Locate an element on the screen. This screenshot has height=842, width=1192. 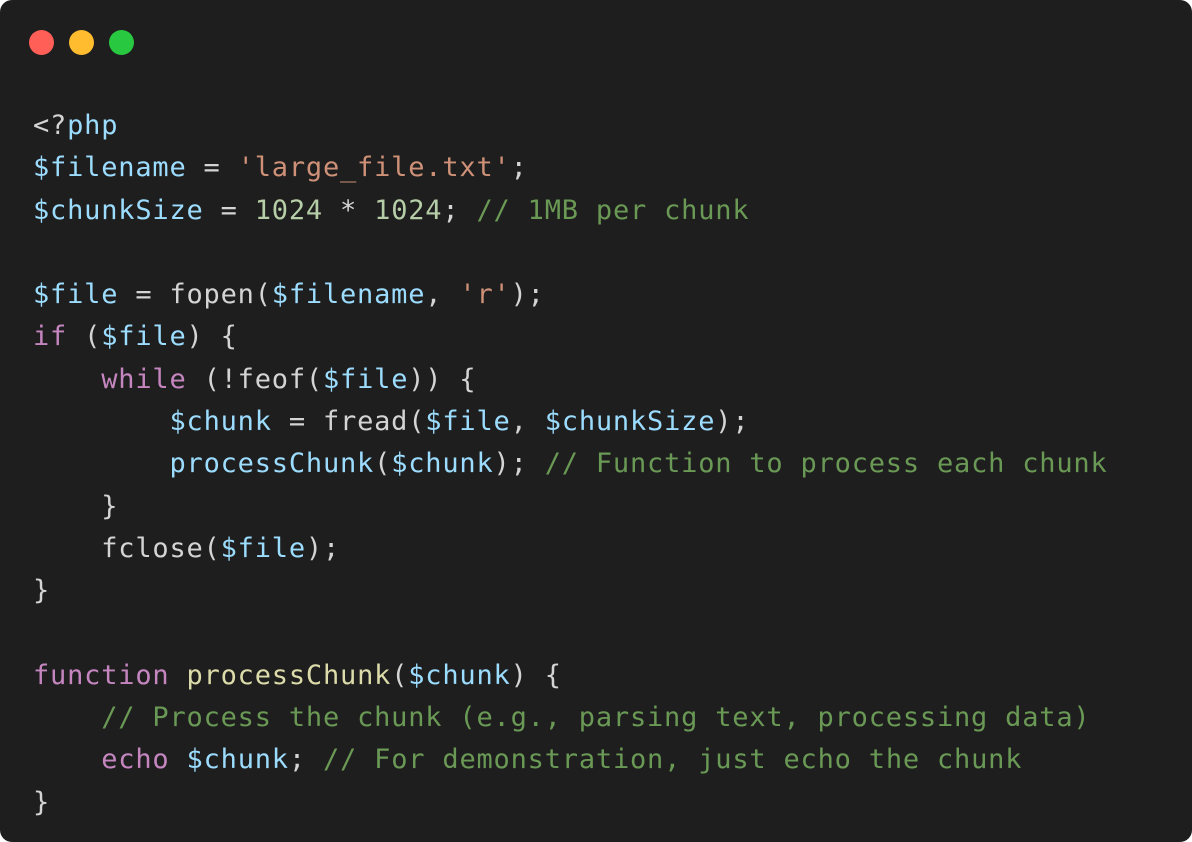
code-token-kw: while is located at coordinates (144, 379).